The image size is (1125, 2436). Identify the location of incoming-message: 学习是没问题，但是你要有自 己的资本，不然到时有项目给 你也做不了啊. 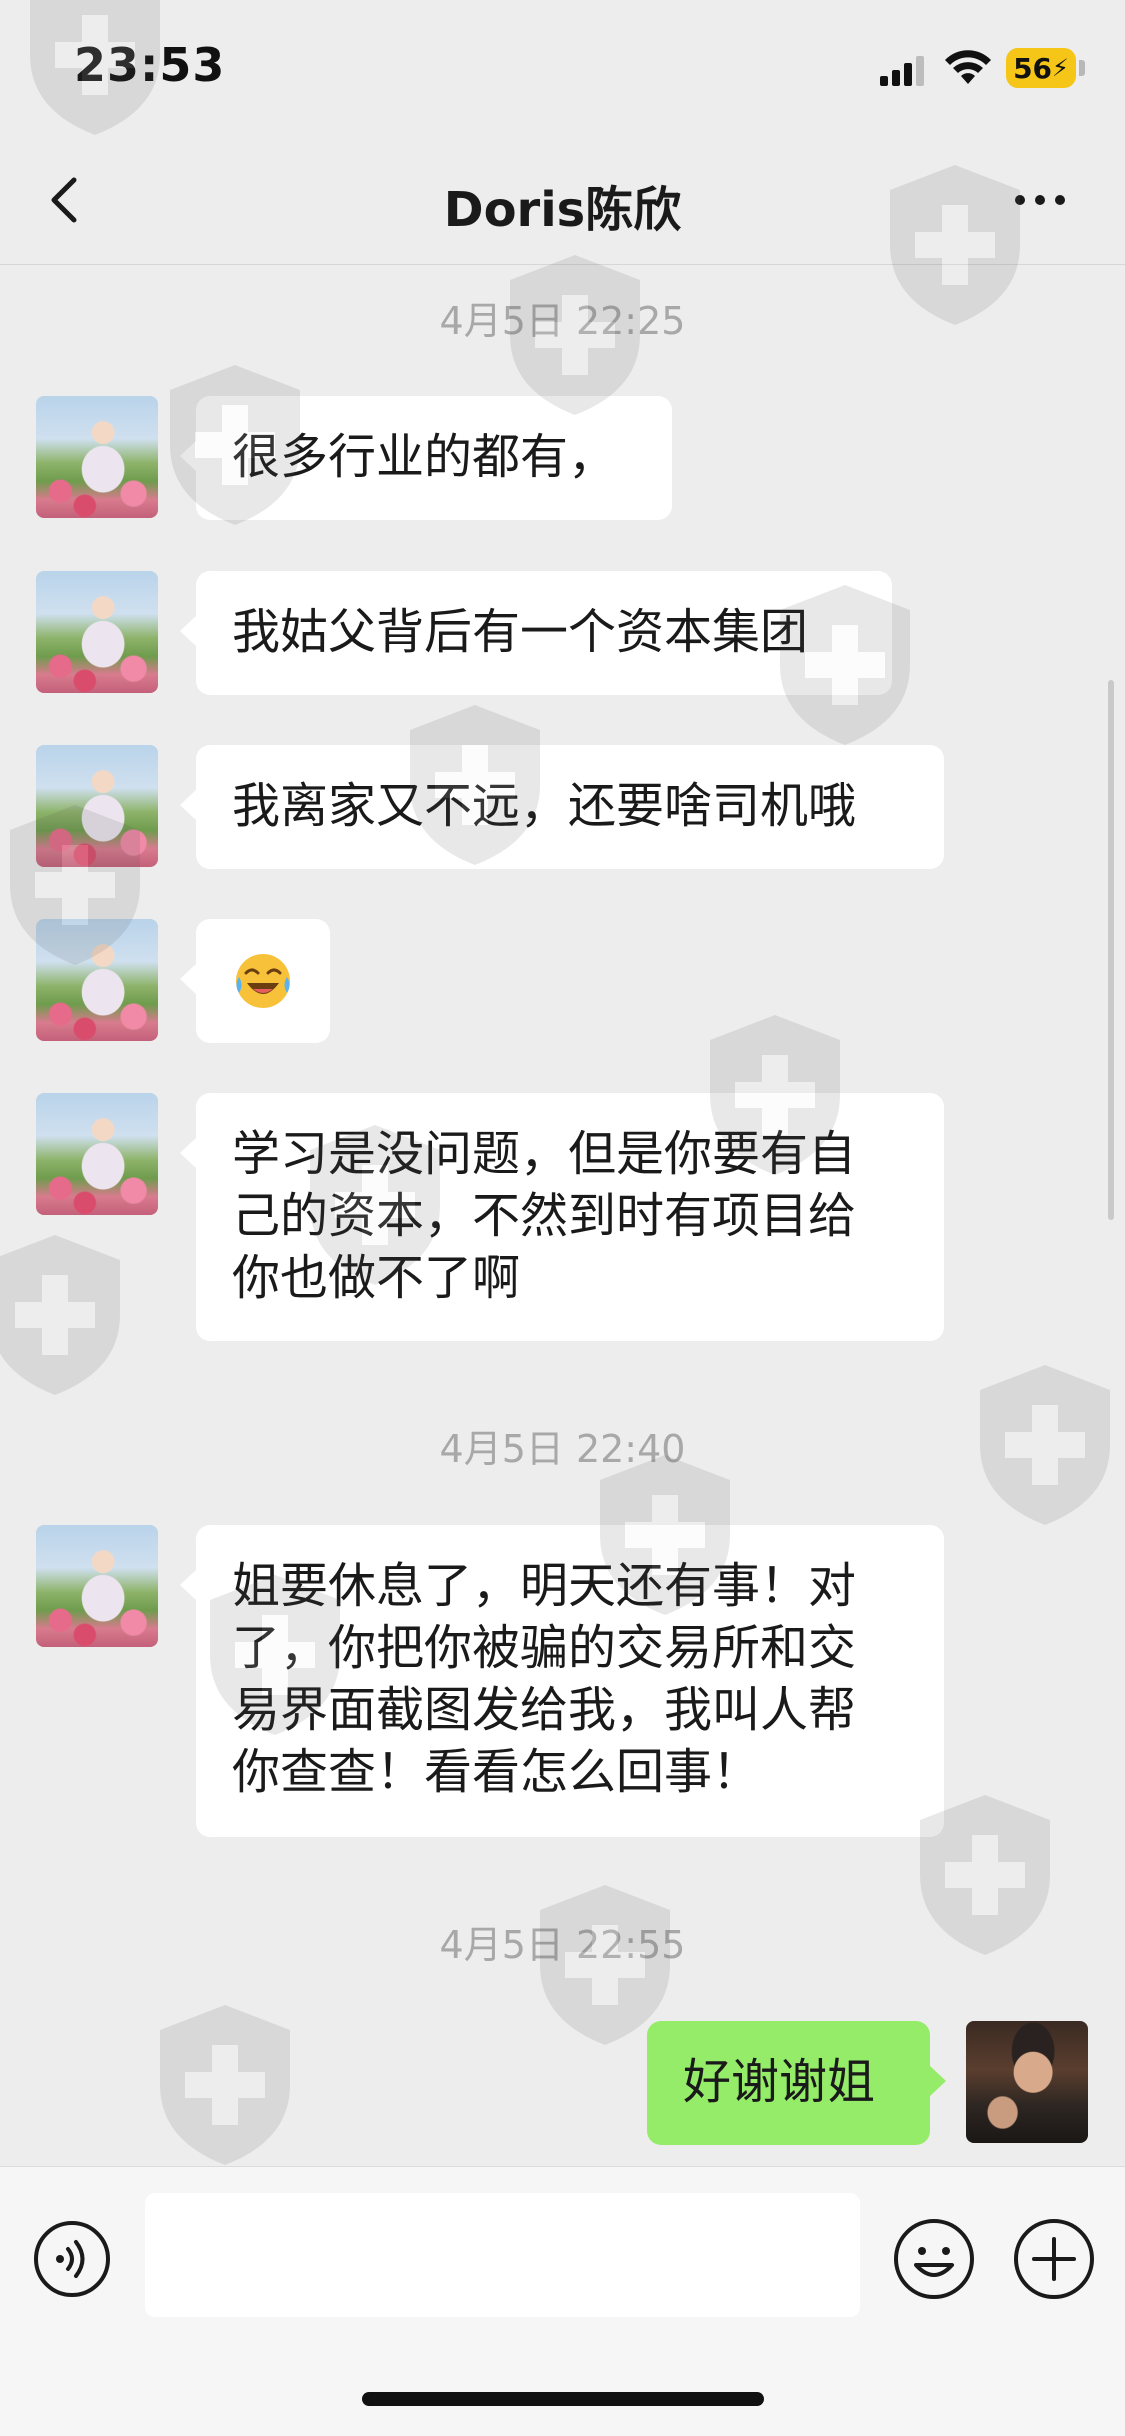
(562, 1217).